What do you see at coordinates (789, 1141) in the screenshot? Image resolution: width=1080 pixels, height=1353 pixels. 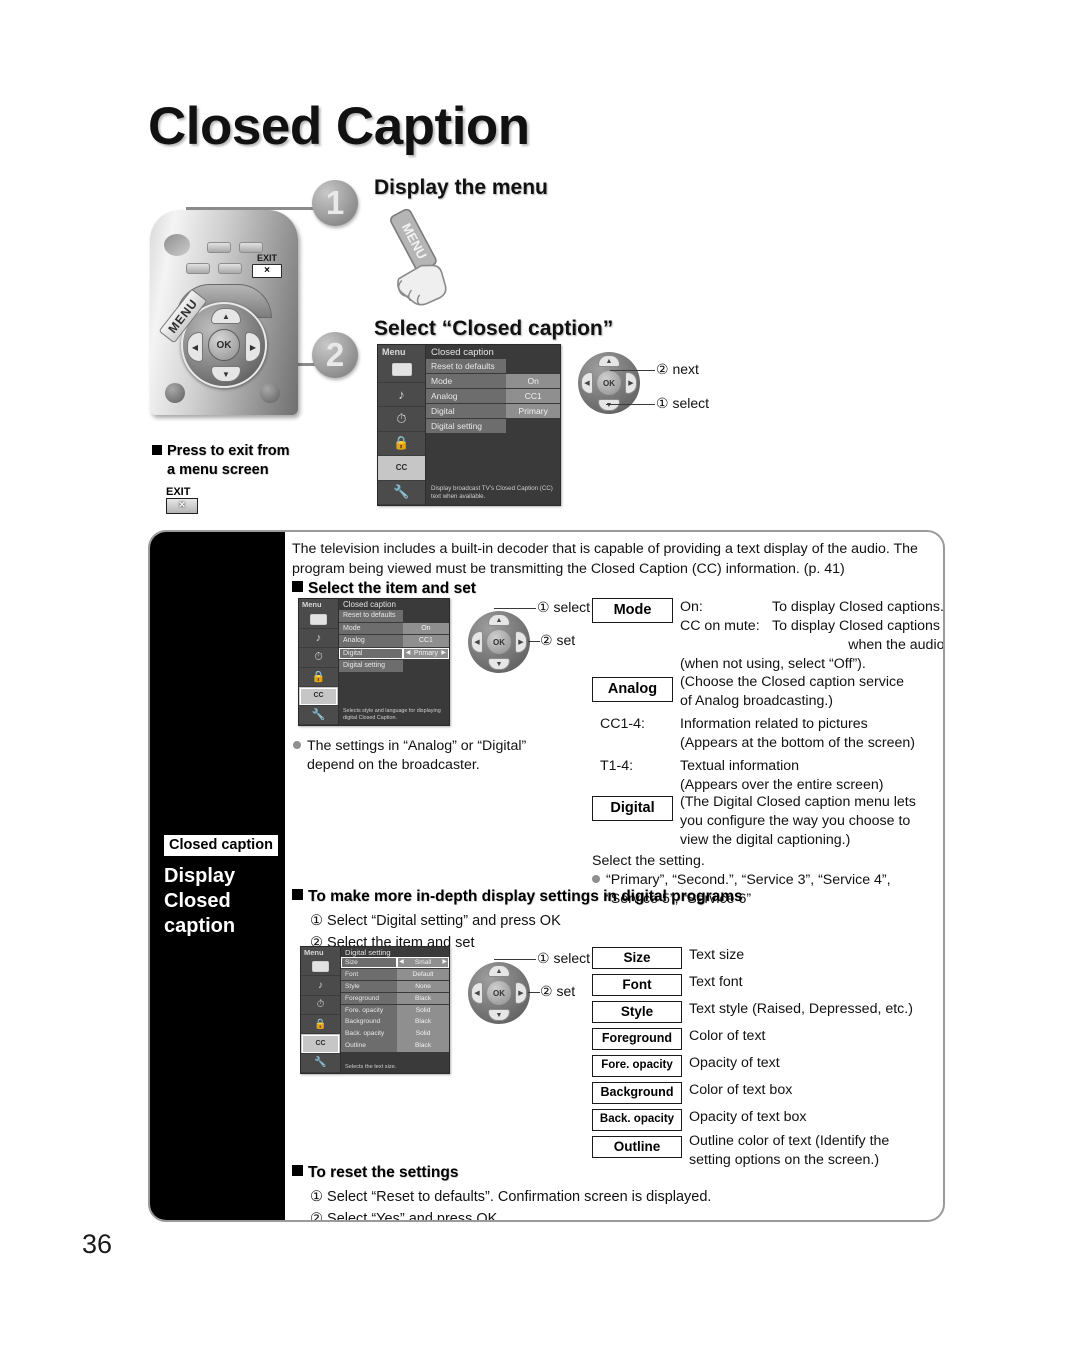 I see `definition-outline-line1: Outline color of text (Identify the` at bounding box center [789, 1141].